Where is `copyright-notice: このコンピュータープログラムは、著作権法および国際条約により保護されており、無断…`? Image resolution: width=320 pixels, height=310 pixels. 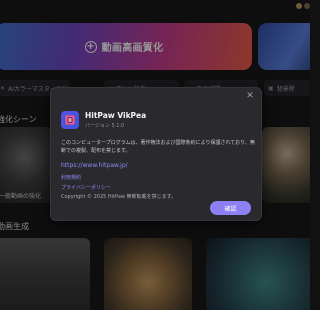 copyright-notice: このコンピュータープログラムは、著作権法および国際条約により保護されており、無断… is located at coordinates (158, 147).